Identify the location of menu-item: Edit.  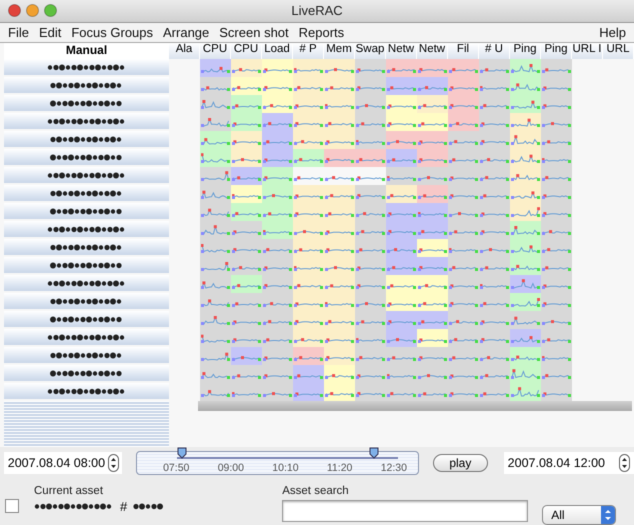
(50, 32).